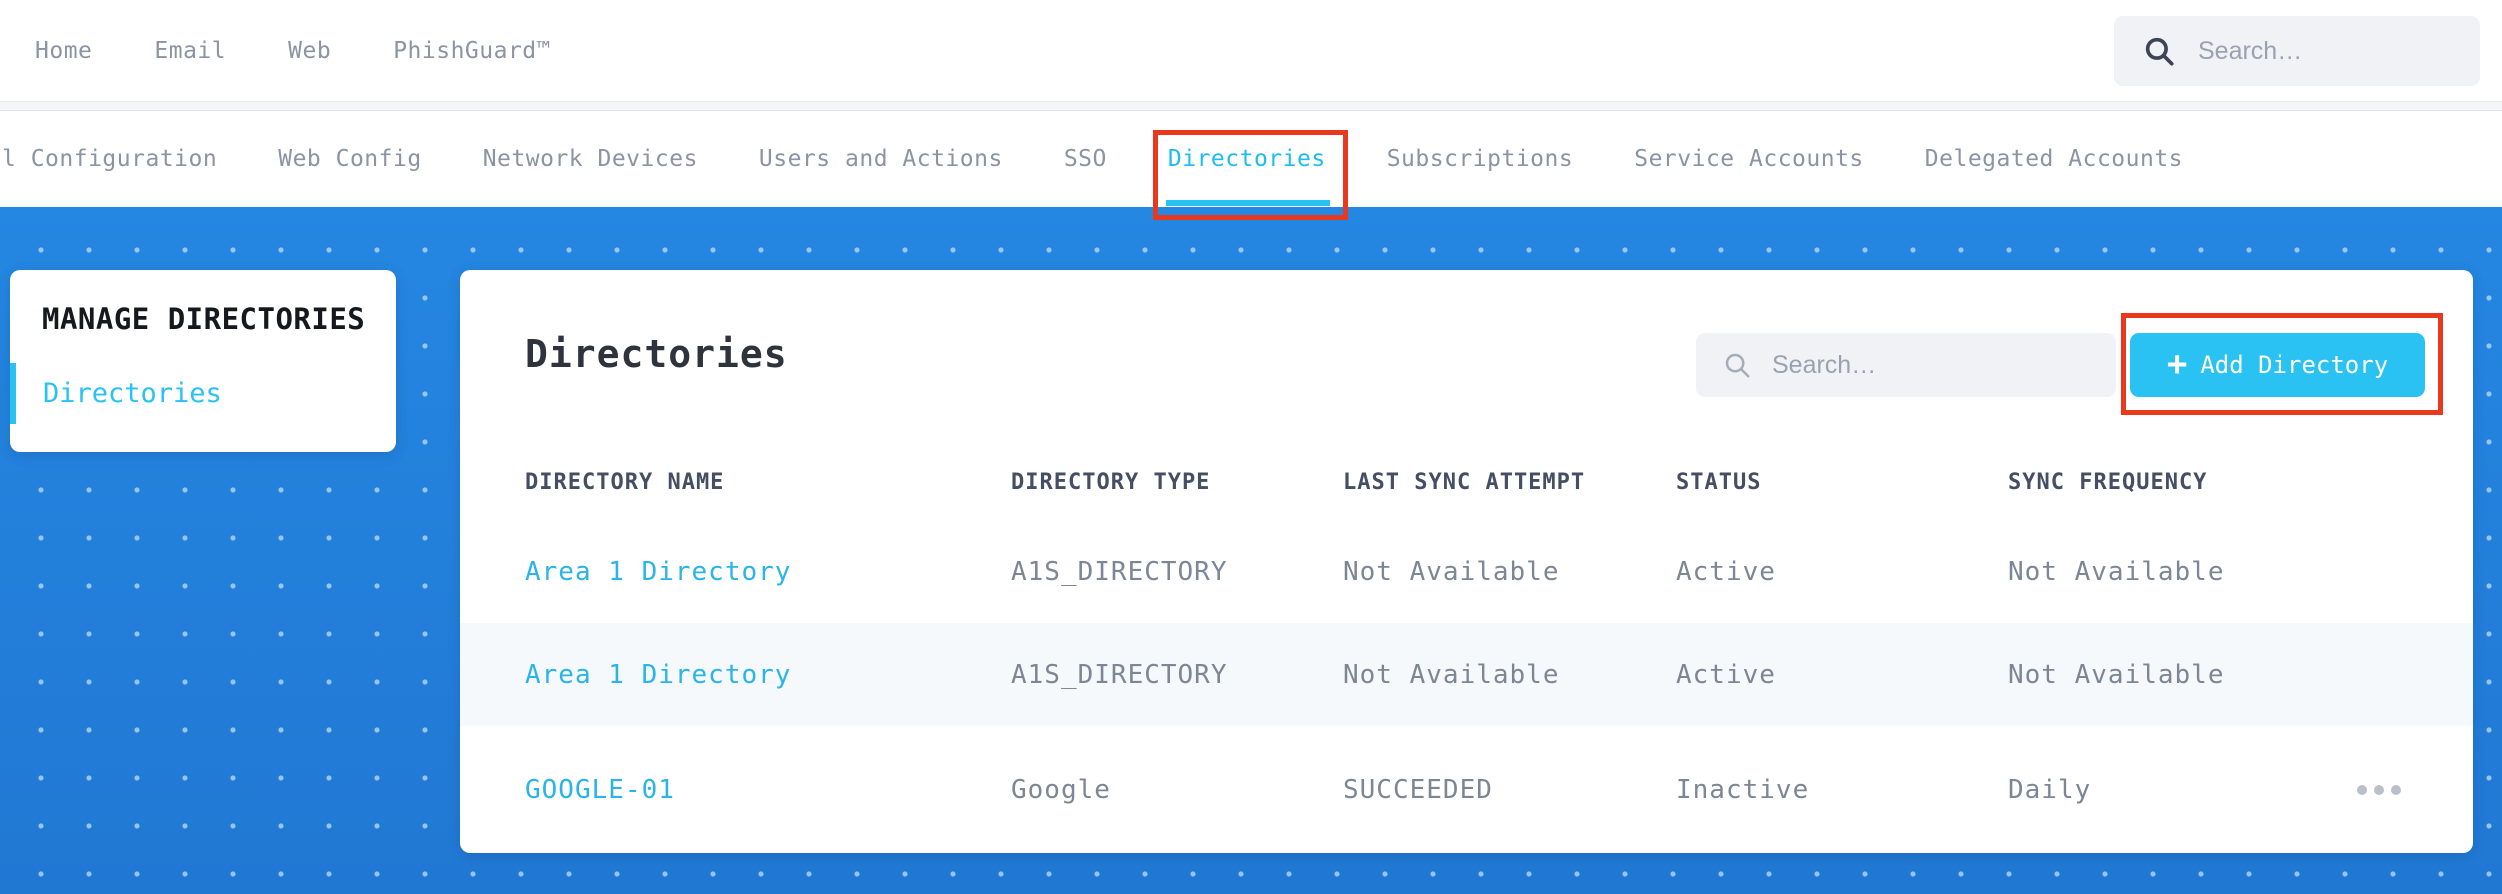  What do you see at coordinates (203, 361) in the screenshot?
I see `manage-directories-card: MANAGE DIRECTORIES Directories` at bounding box center [203, 361].